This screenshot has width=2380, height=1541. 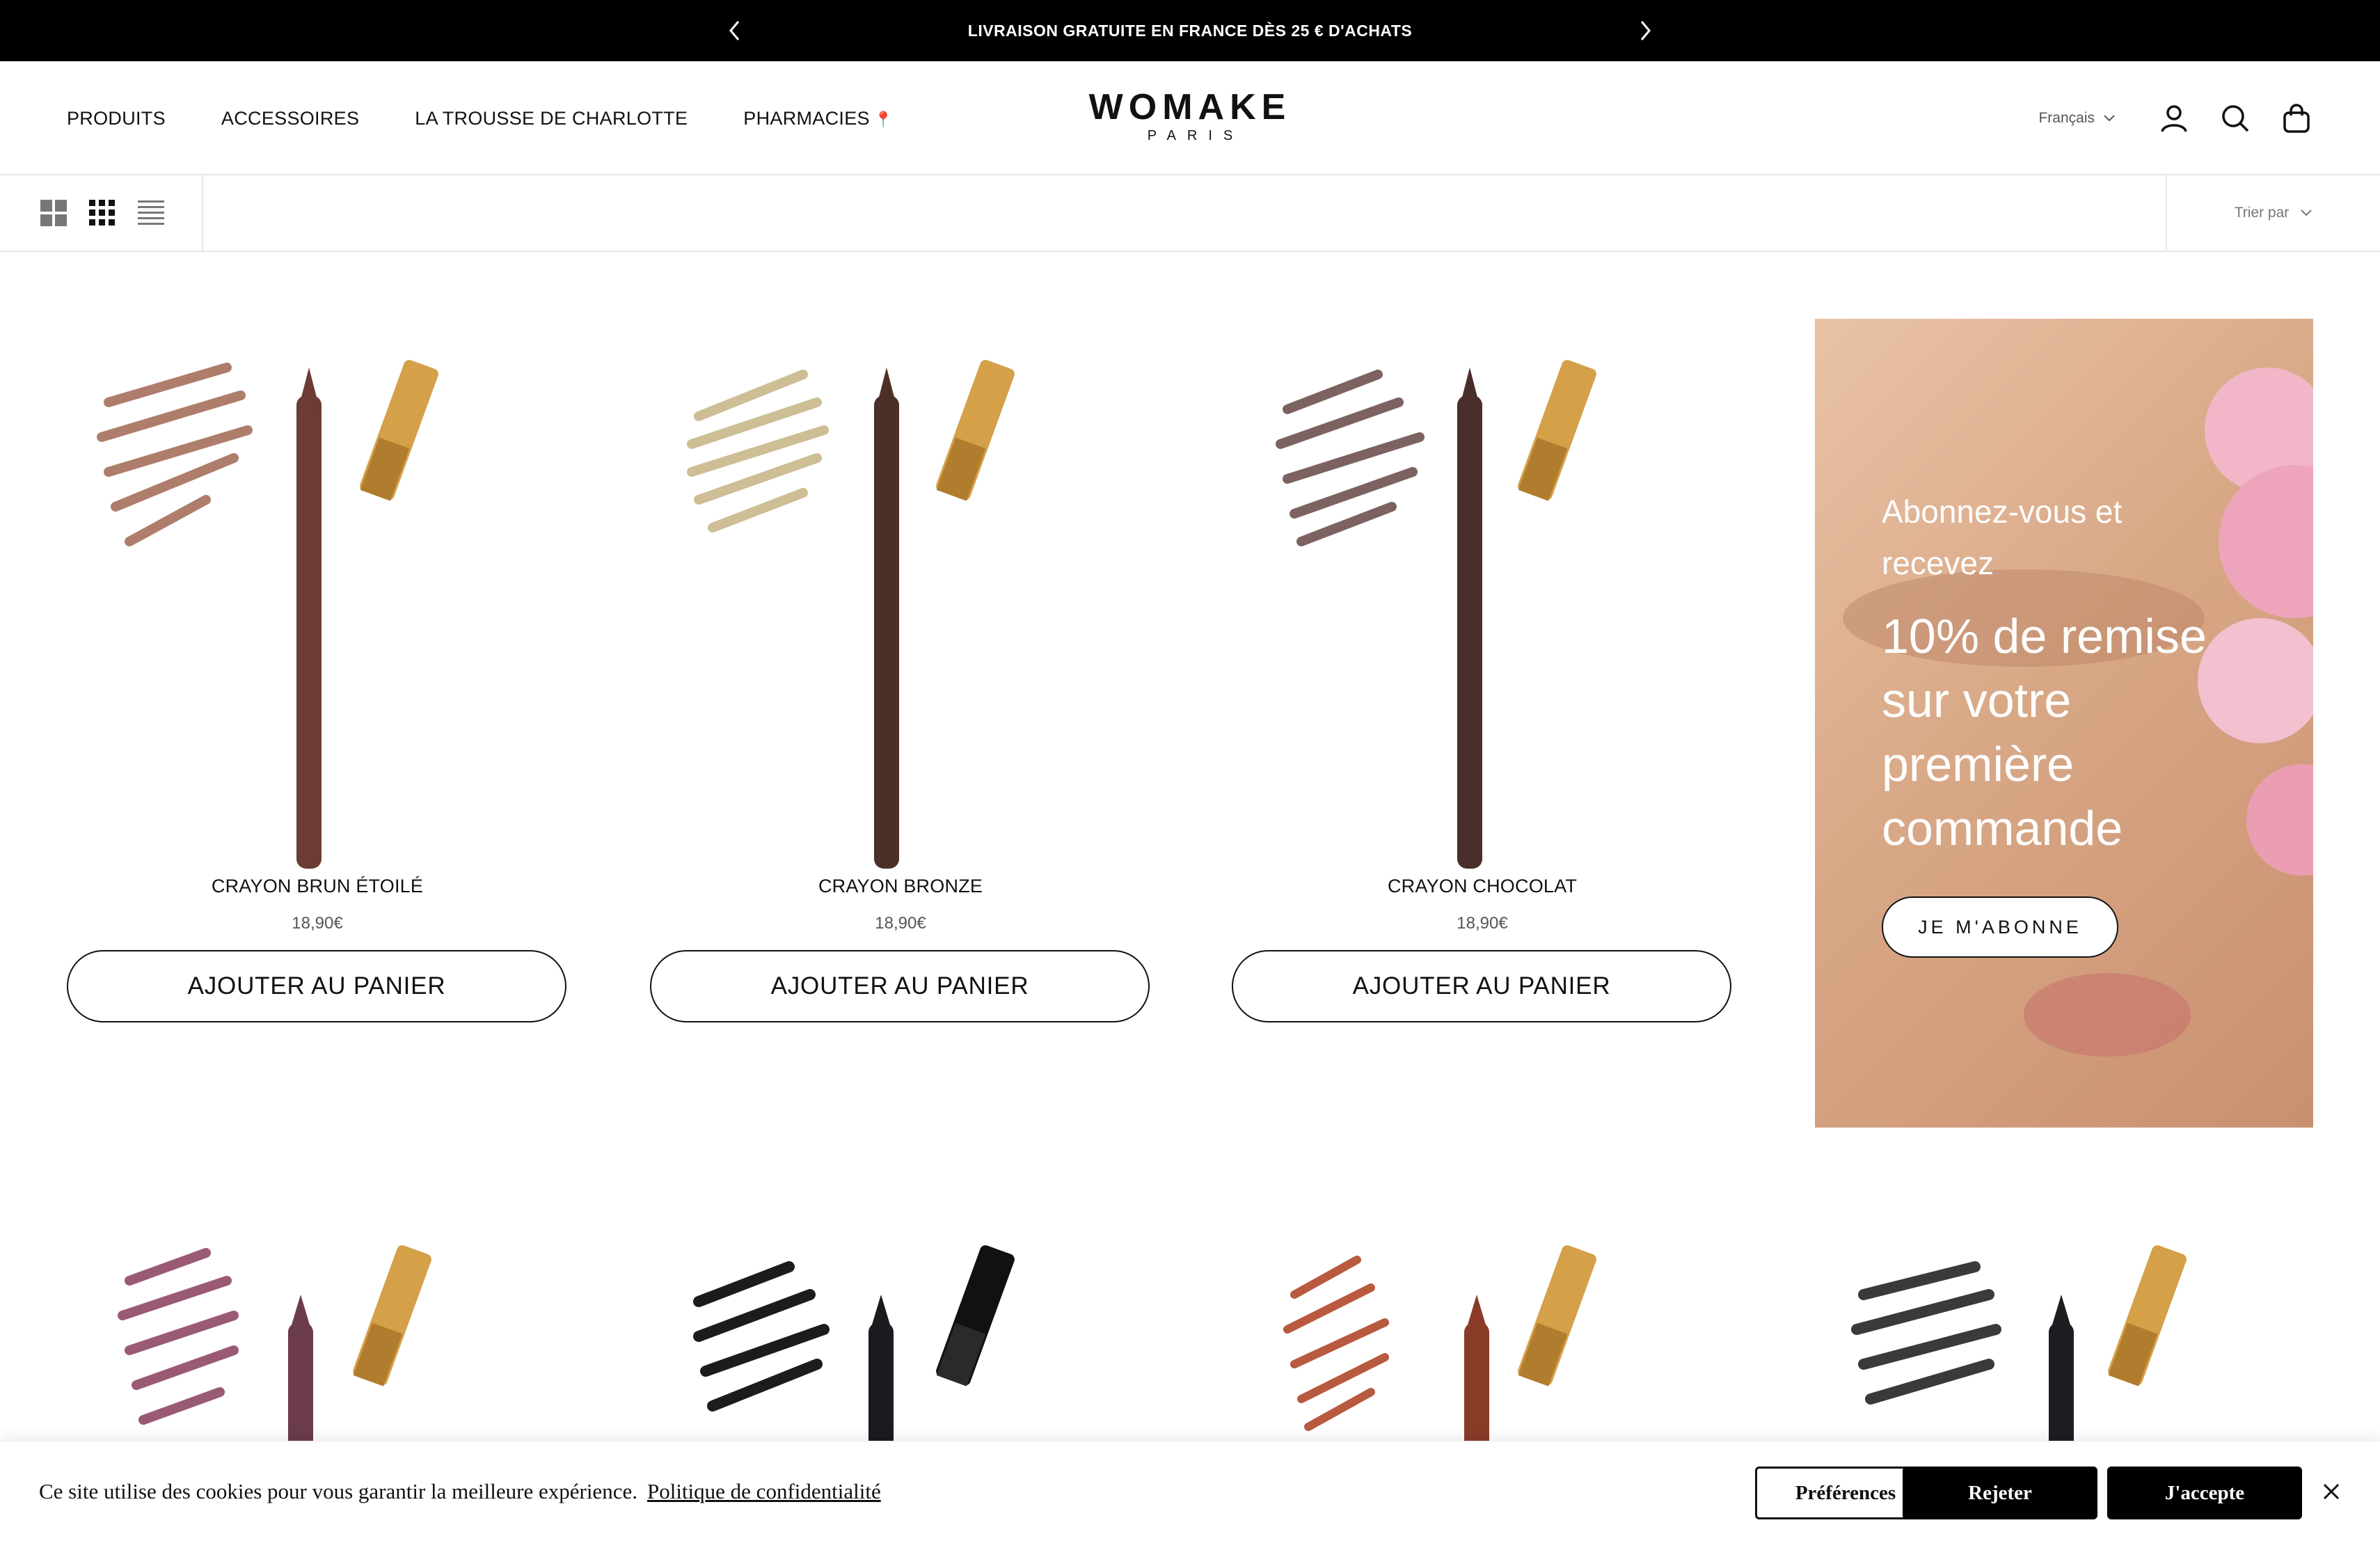 I want to click on product-title: CRAYON CHOCOLAT, so click(x=1482, y=886).